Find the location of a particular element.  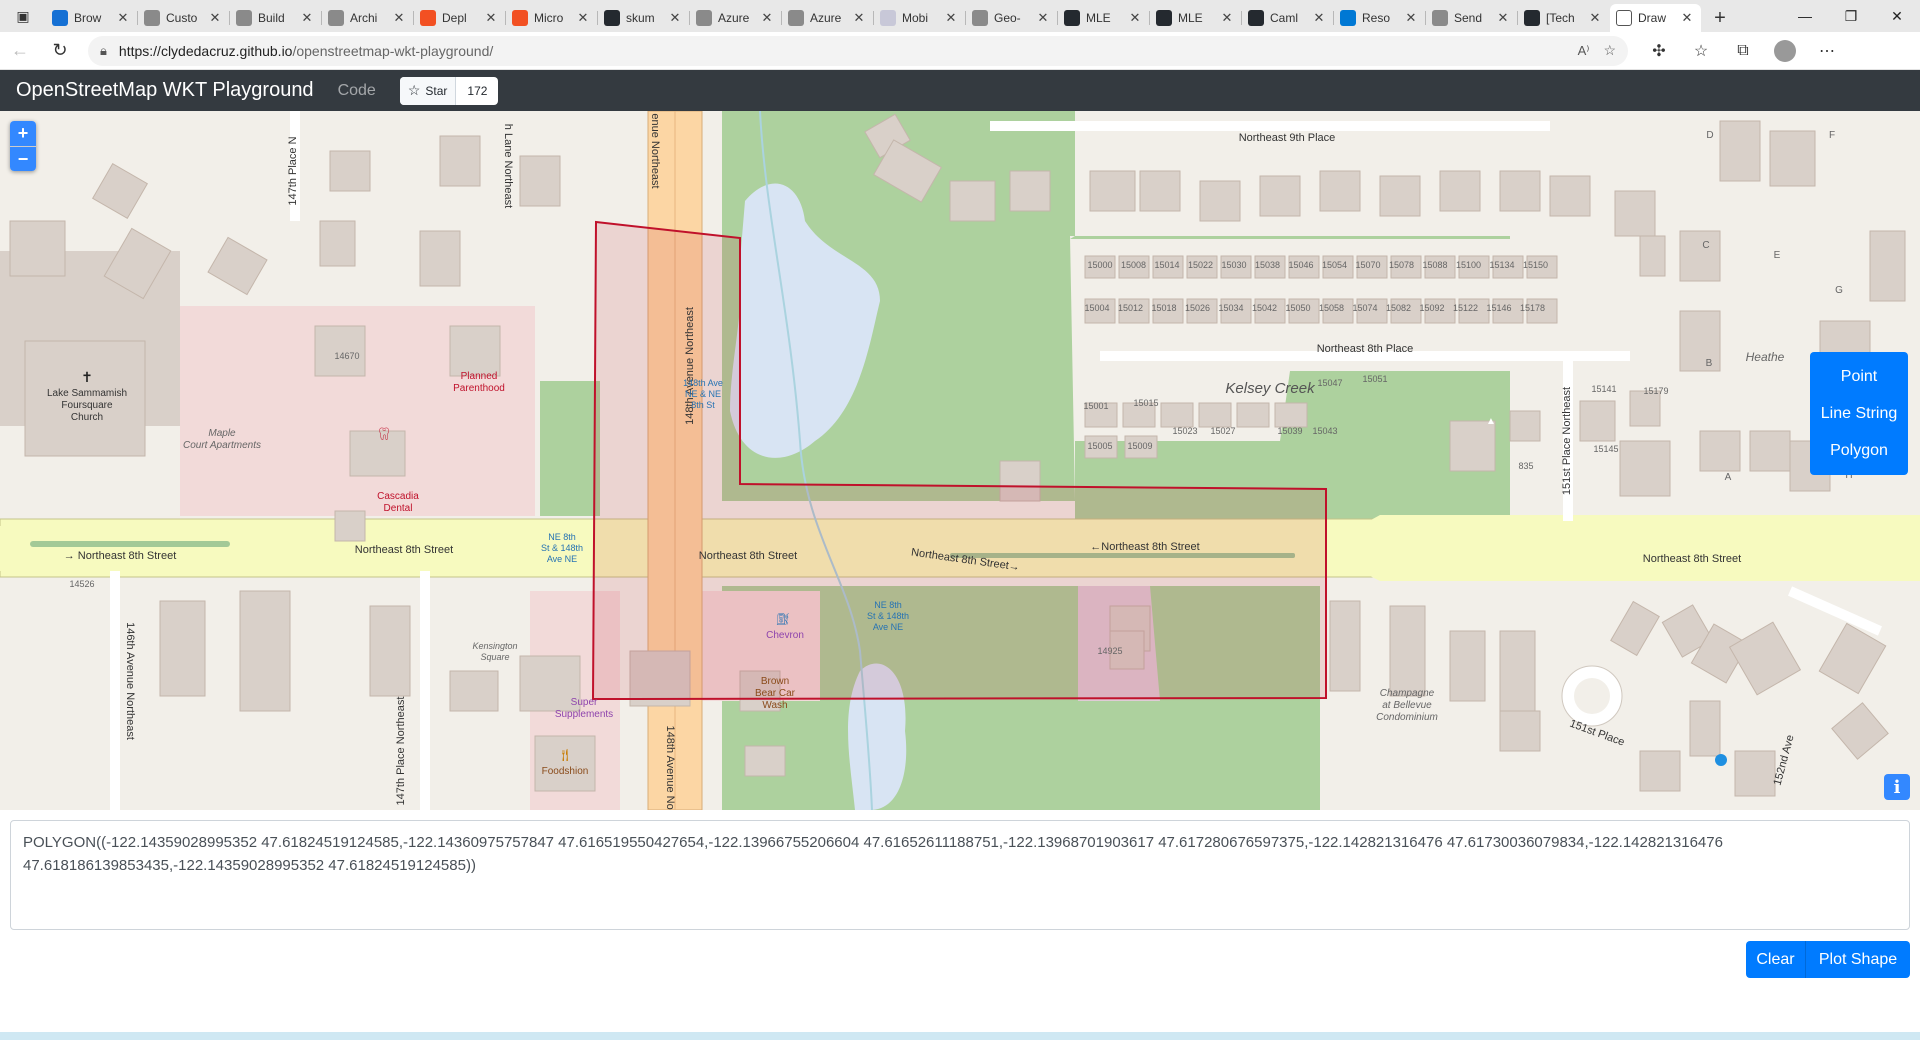

house-number: 15082 is located at coordinates (1398, 308).